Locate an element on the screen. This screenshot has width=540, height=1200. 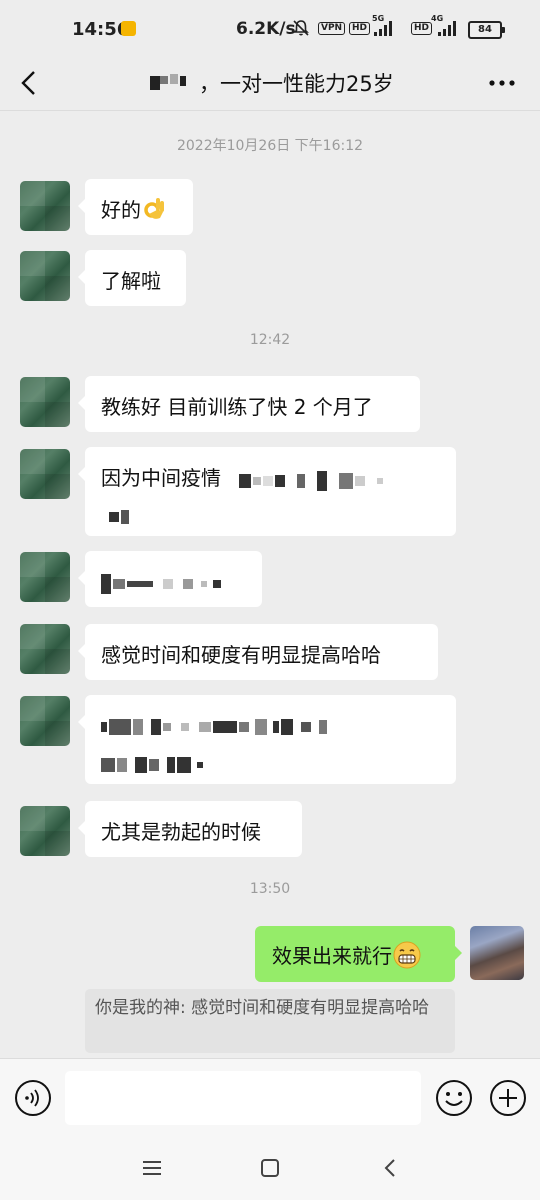
message-text: 尤其是勃起的时候 is located at coordinates (181, 832).